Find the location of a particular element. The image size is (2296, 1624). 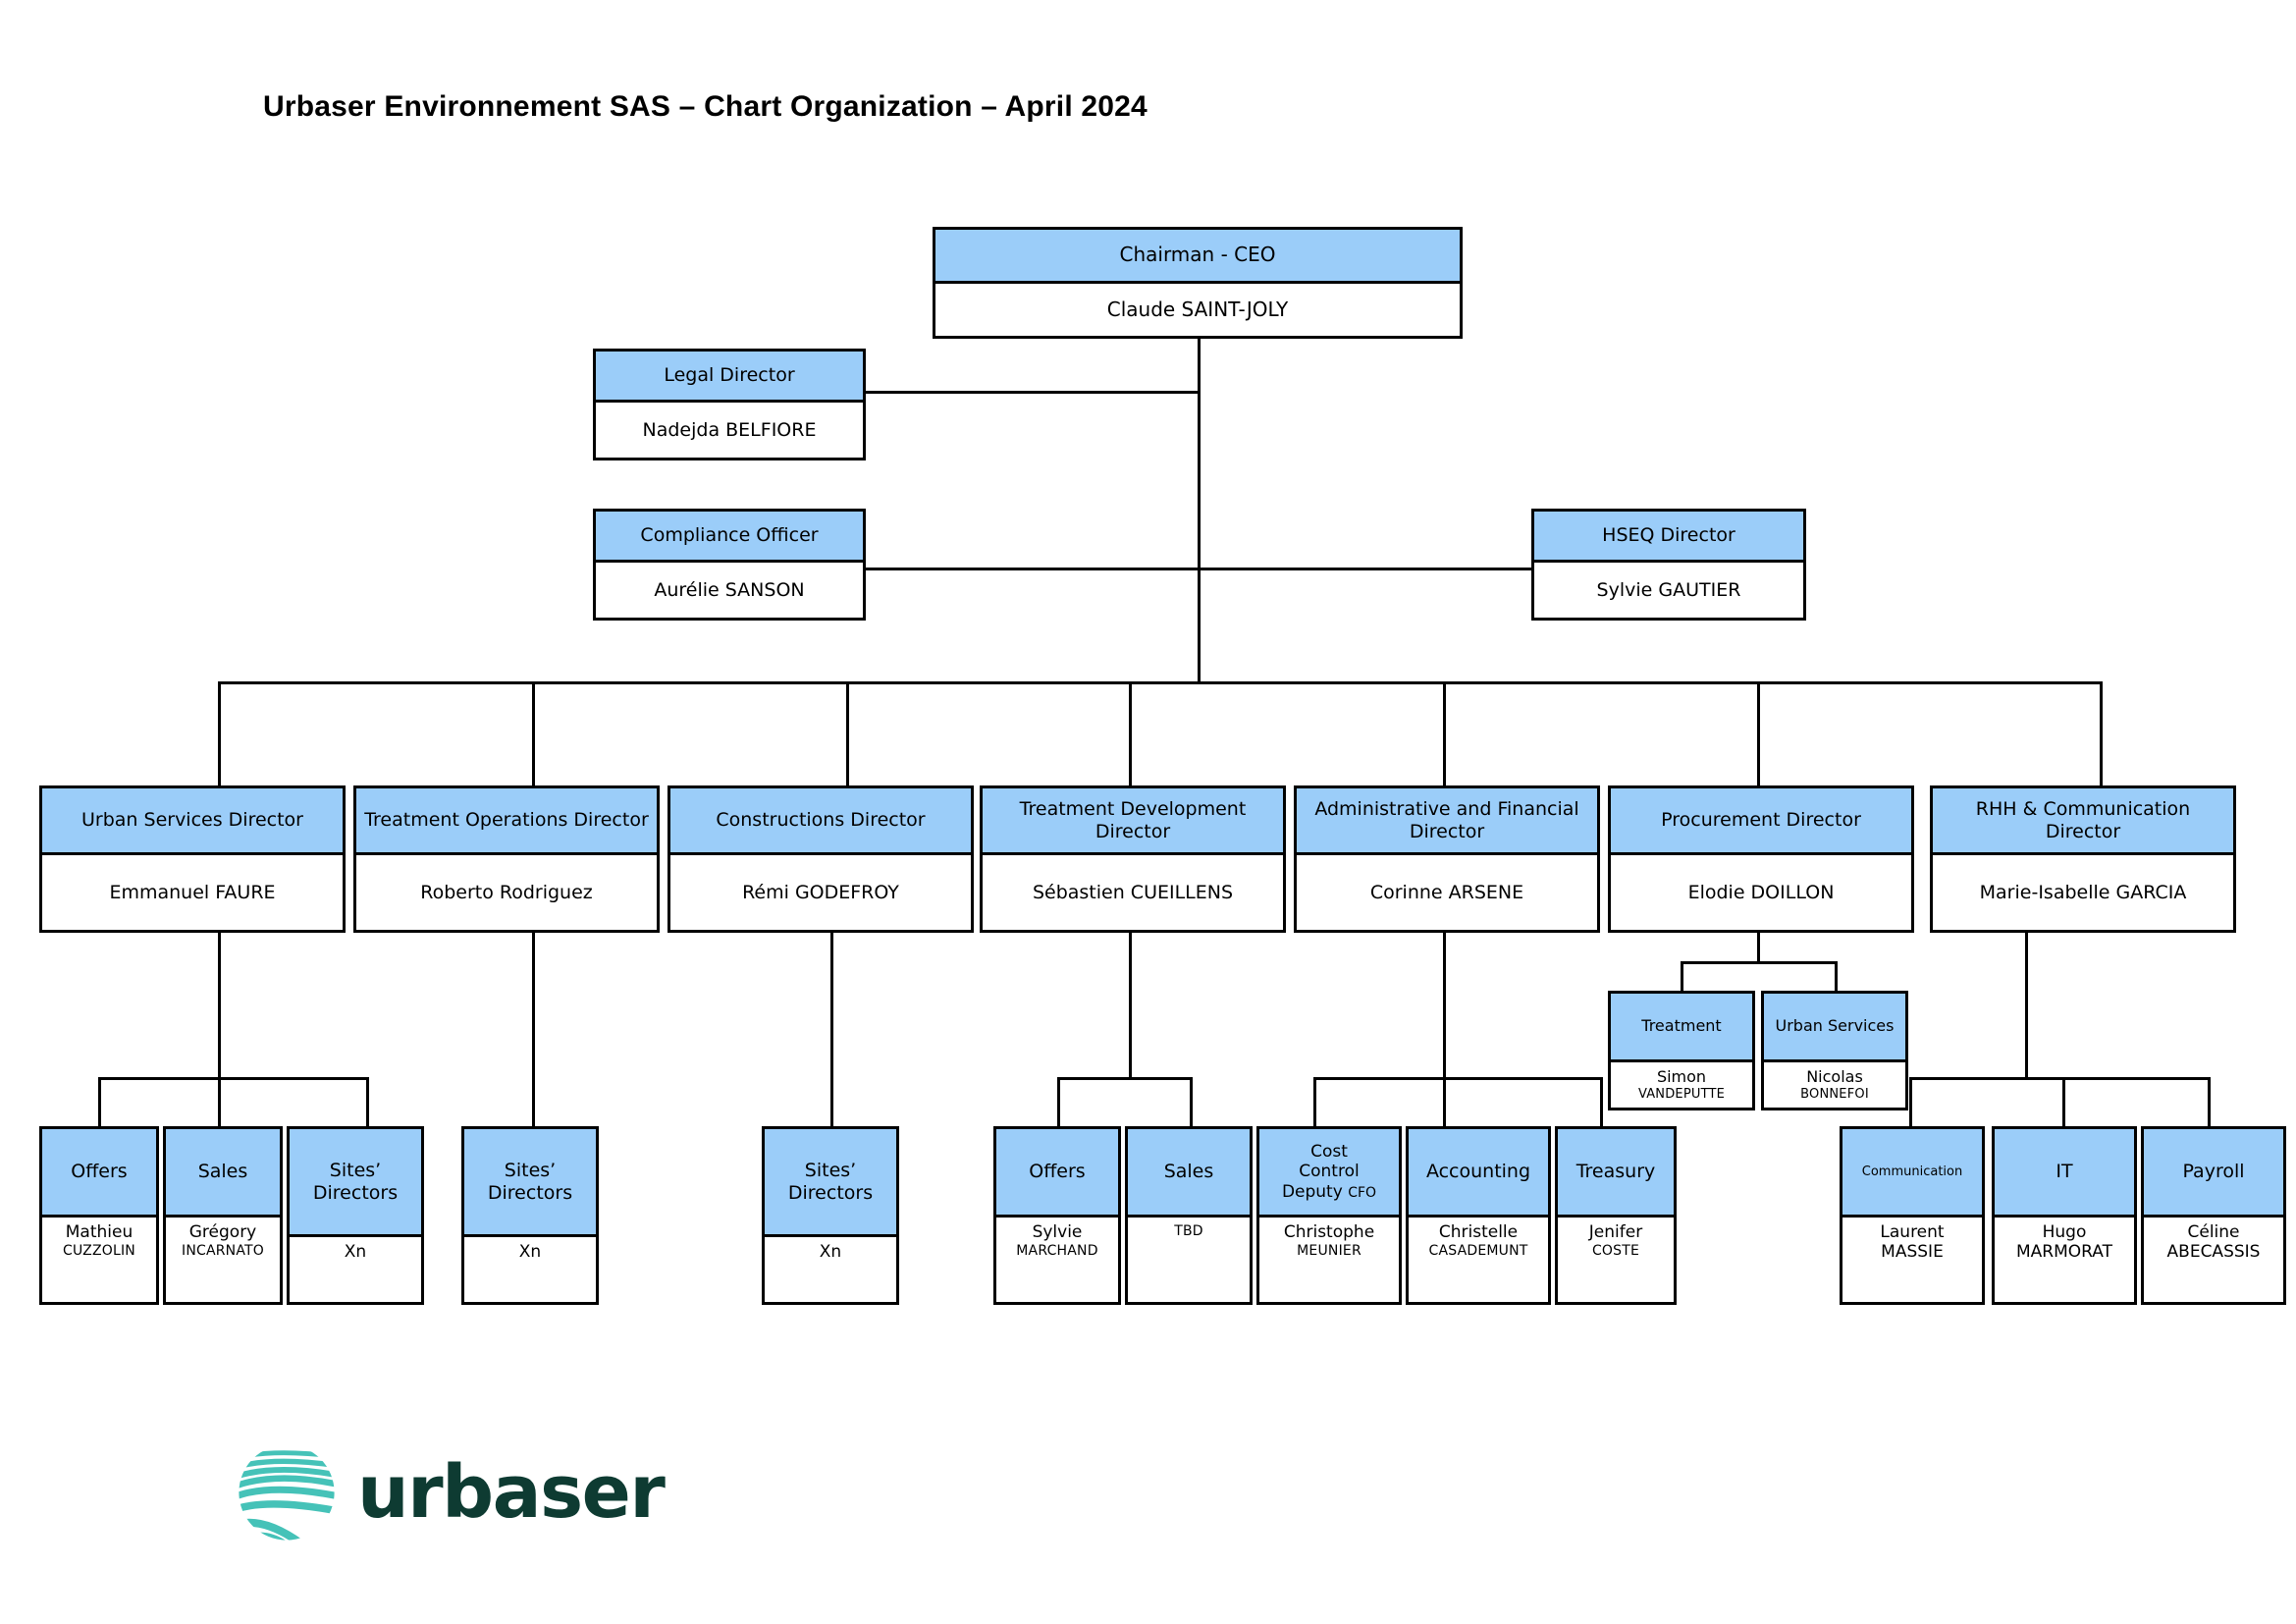

node-treatdev-offers: Offers Sylvie MARCHAND is located at coordinates (1057, 1215).